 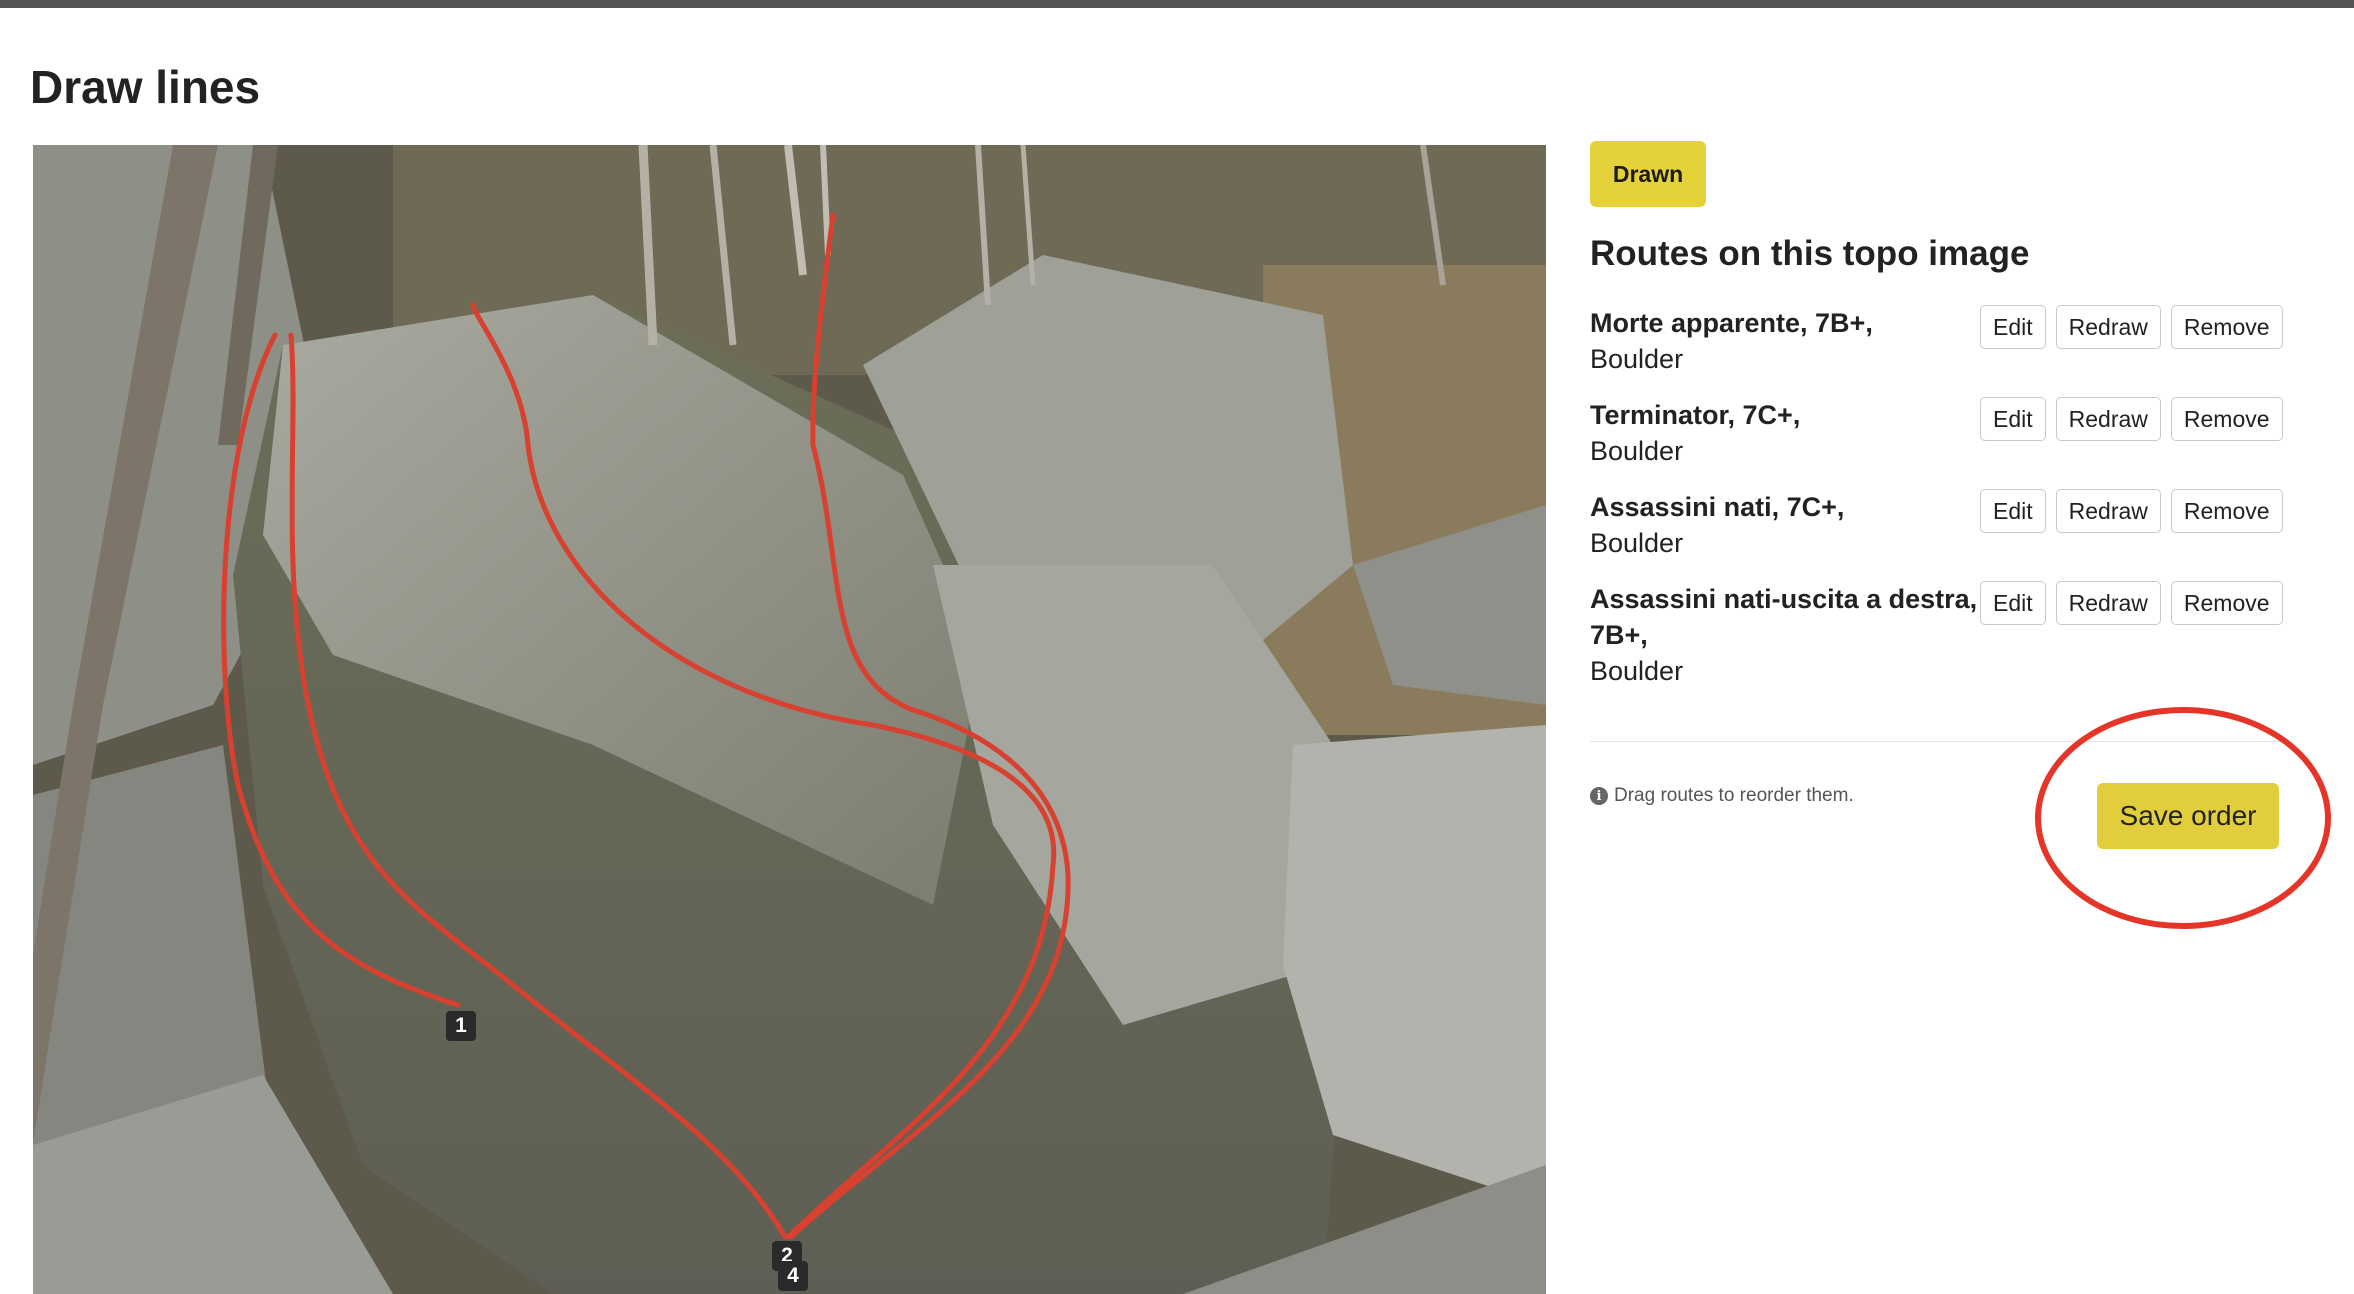 I want to click on route-text: Morte apparente, 7B+, Boulder, so click(x=1790, y=341).